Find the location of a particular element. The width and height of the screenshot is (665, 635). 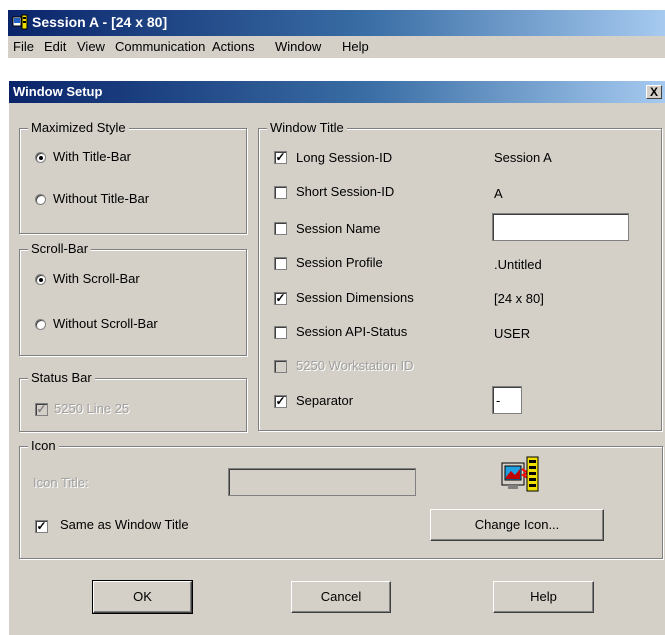

dialog-title-bar: Window Setup X is located at coordinates (337, 92).